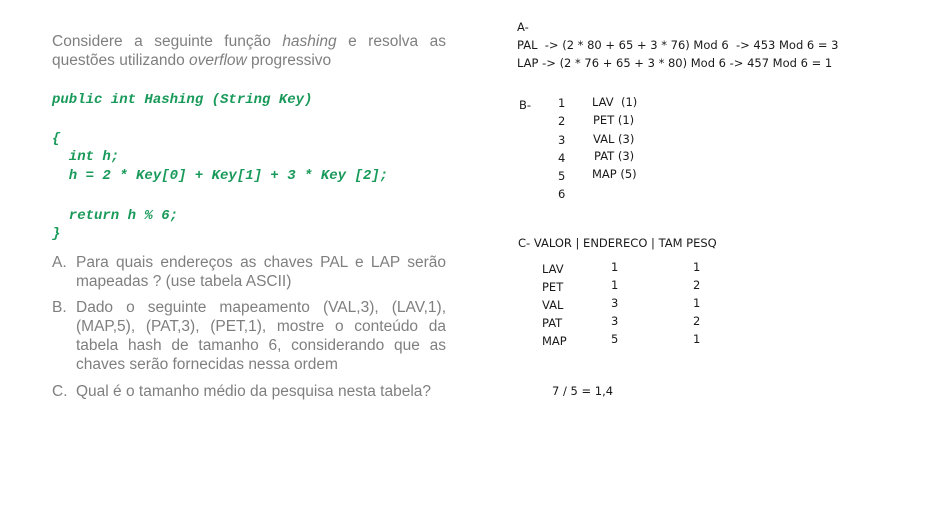 Image resolution: width=936 pixels, height=512 pixels. I want to click on hash-slot-number: 6, so click(562, 194).